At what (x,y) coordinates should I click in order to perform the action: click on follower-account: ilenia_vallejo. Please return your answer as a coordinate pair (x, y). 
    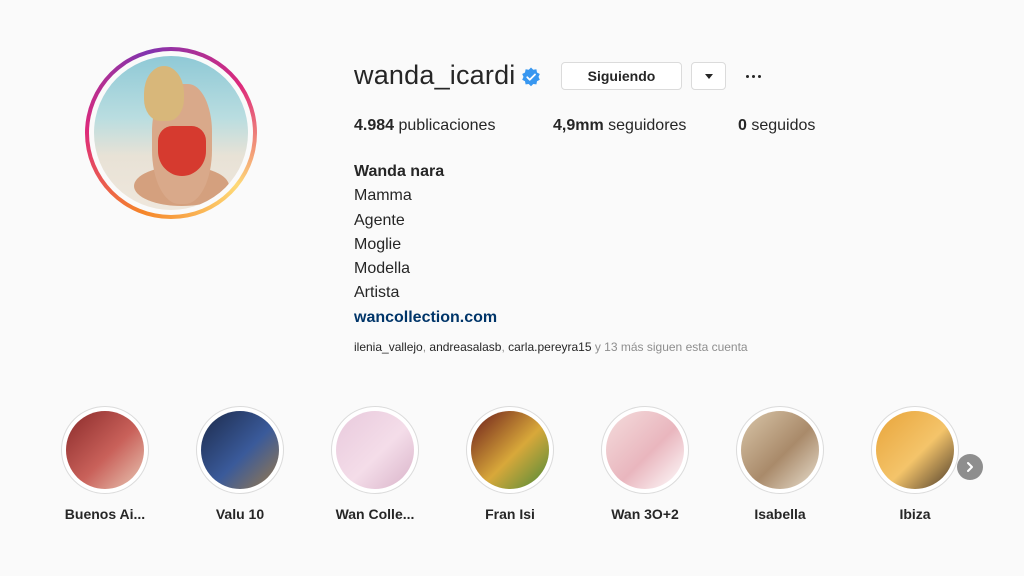
    Looking at the image, I should click on (388, 347).